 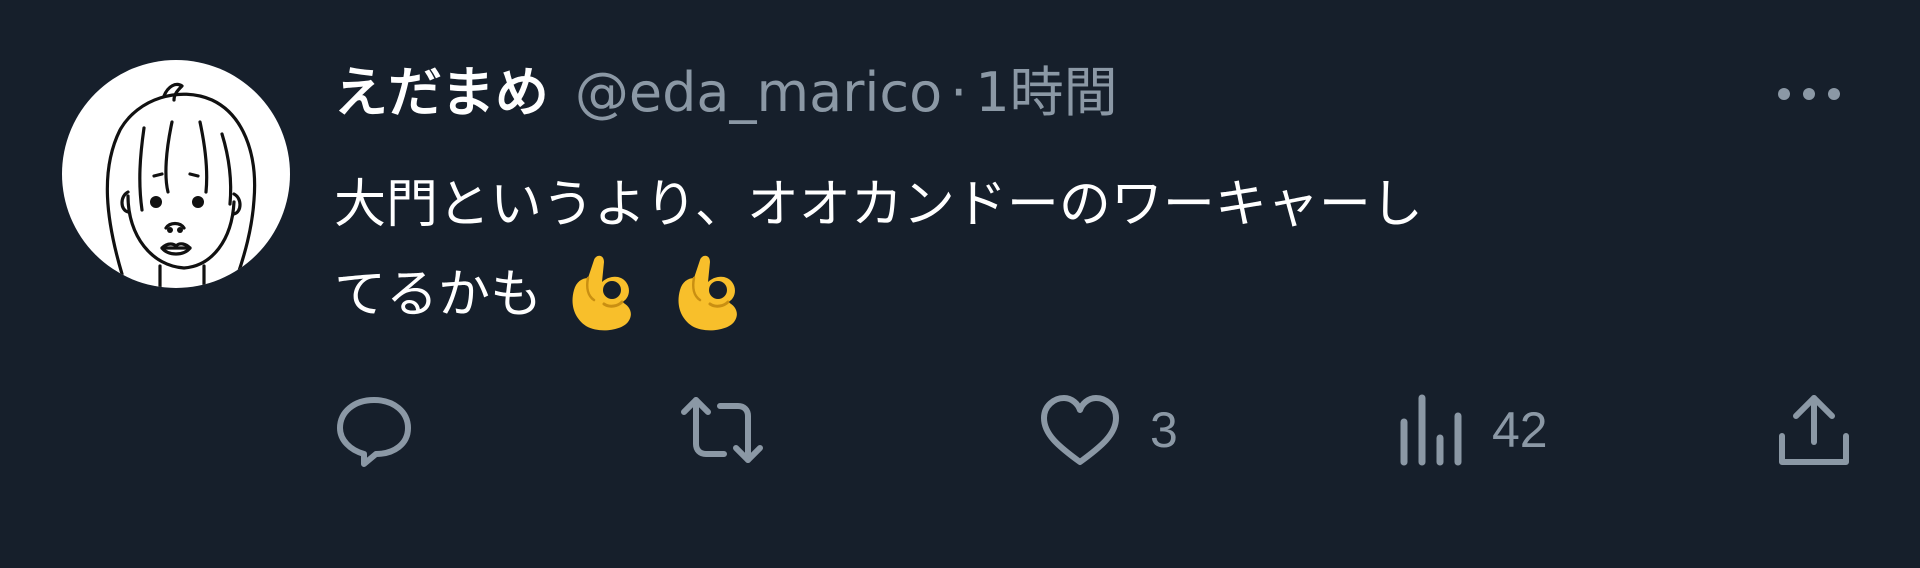 What do you see at coordinates (181, 185) in the screenshot?
I see `avatar-illustration` at bounding box center [181, 185].